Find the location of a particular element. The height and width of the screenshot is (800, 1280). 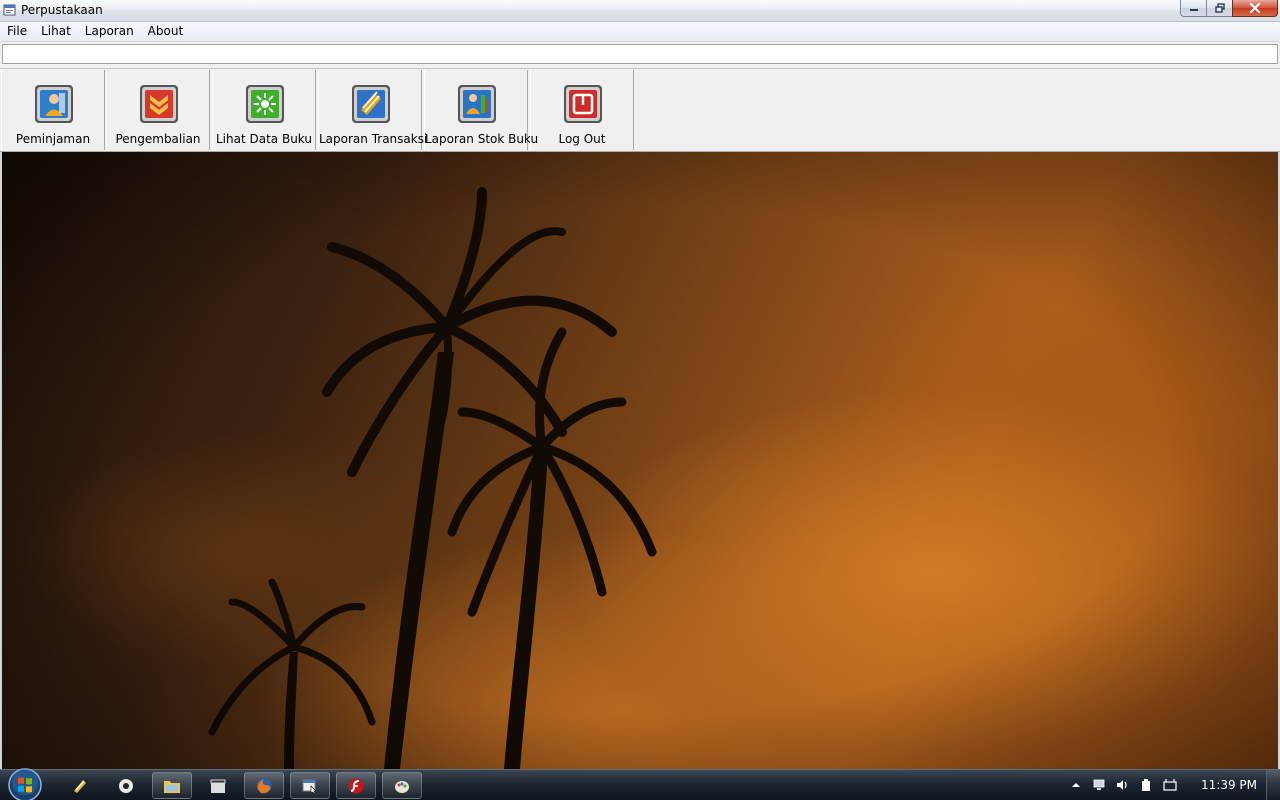

view-books-icon is located at coordinates (265, 104).